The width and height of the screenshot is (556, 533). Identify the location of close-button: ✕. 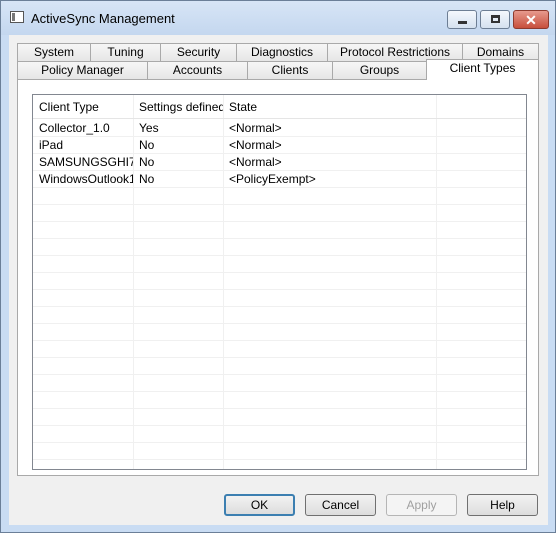
(531, 19).